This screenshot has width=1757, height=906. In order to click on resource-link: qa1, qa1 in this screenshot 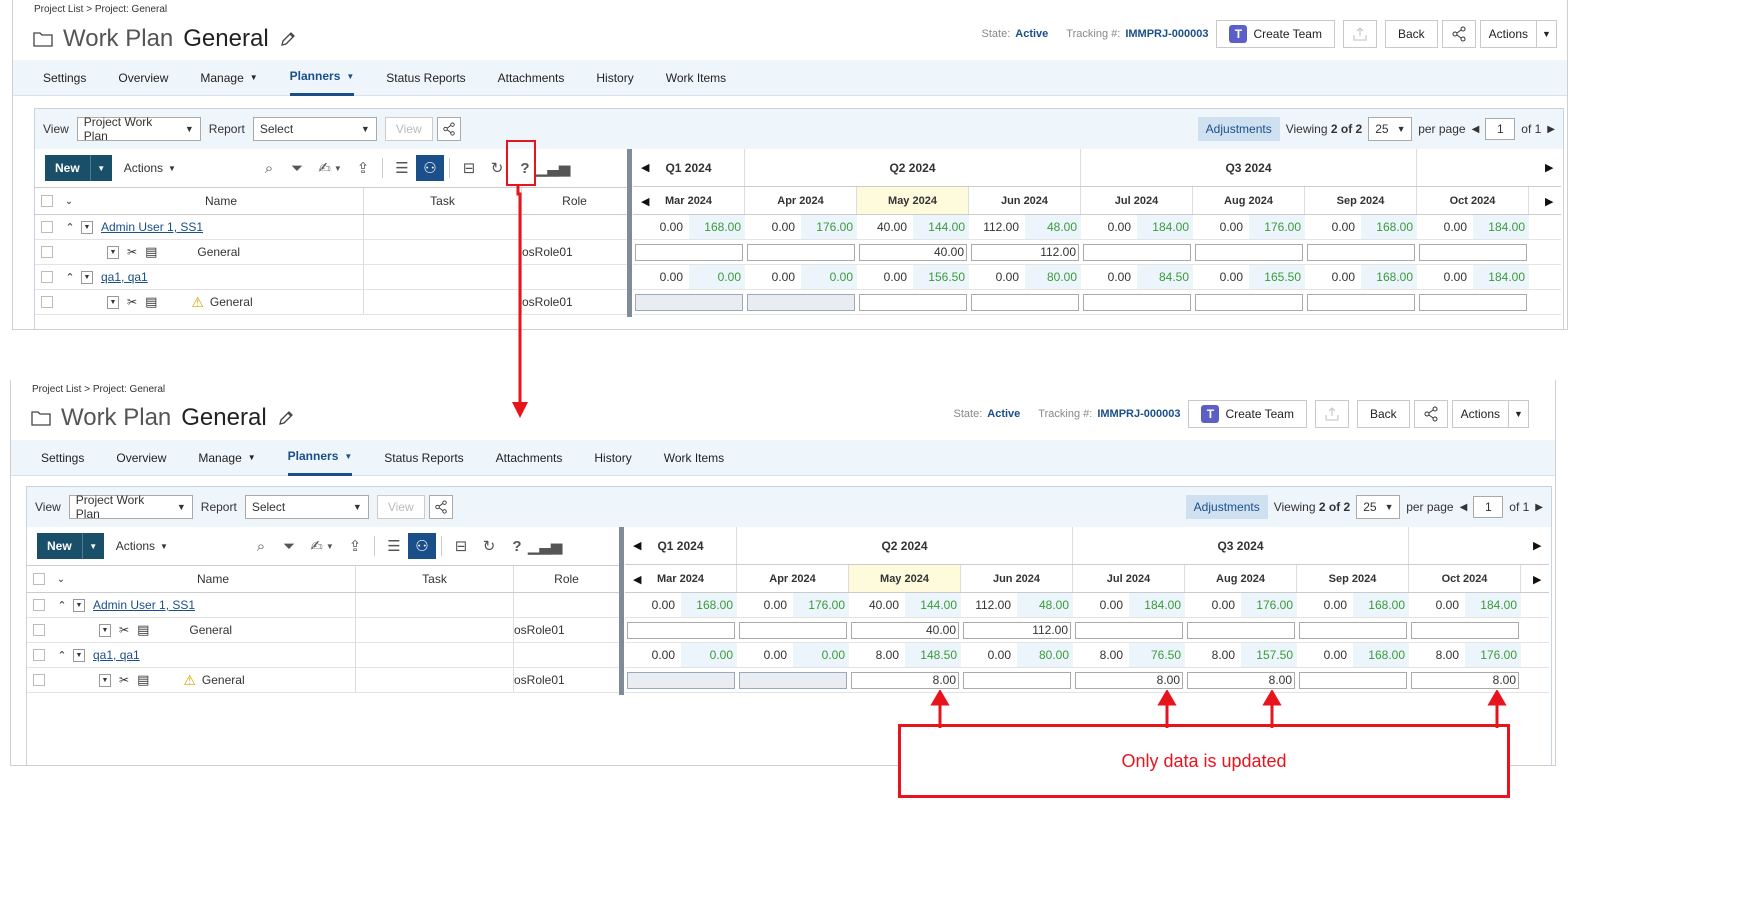, I will do `click(116, 655)`.